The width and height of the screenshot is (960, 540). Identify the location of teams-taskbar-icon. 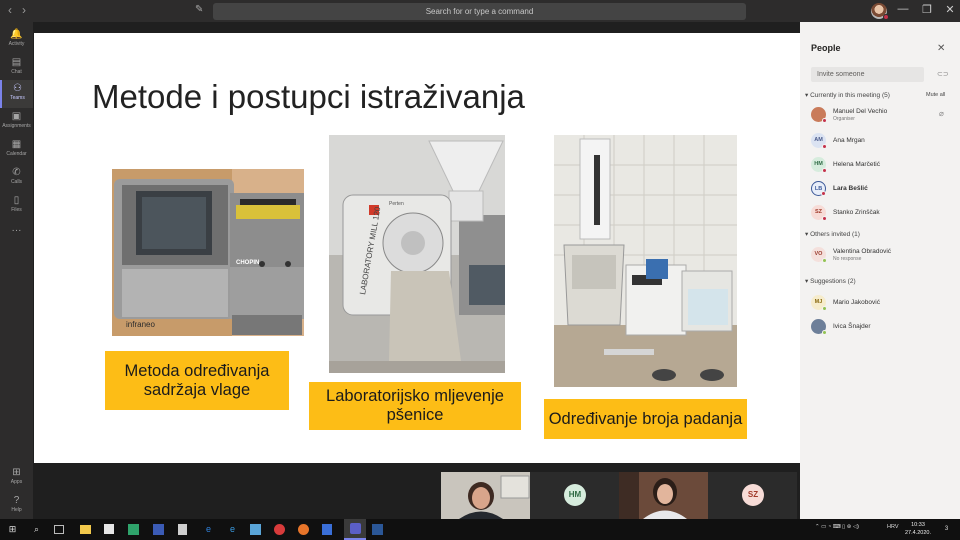
(355, 529).